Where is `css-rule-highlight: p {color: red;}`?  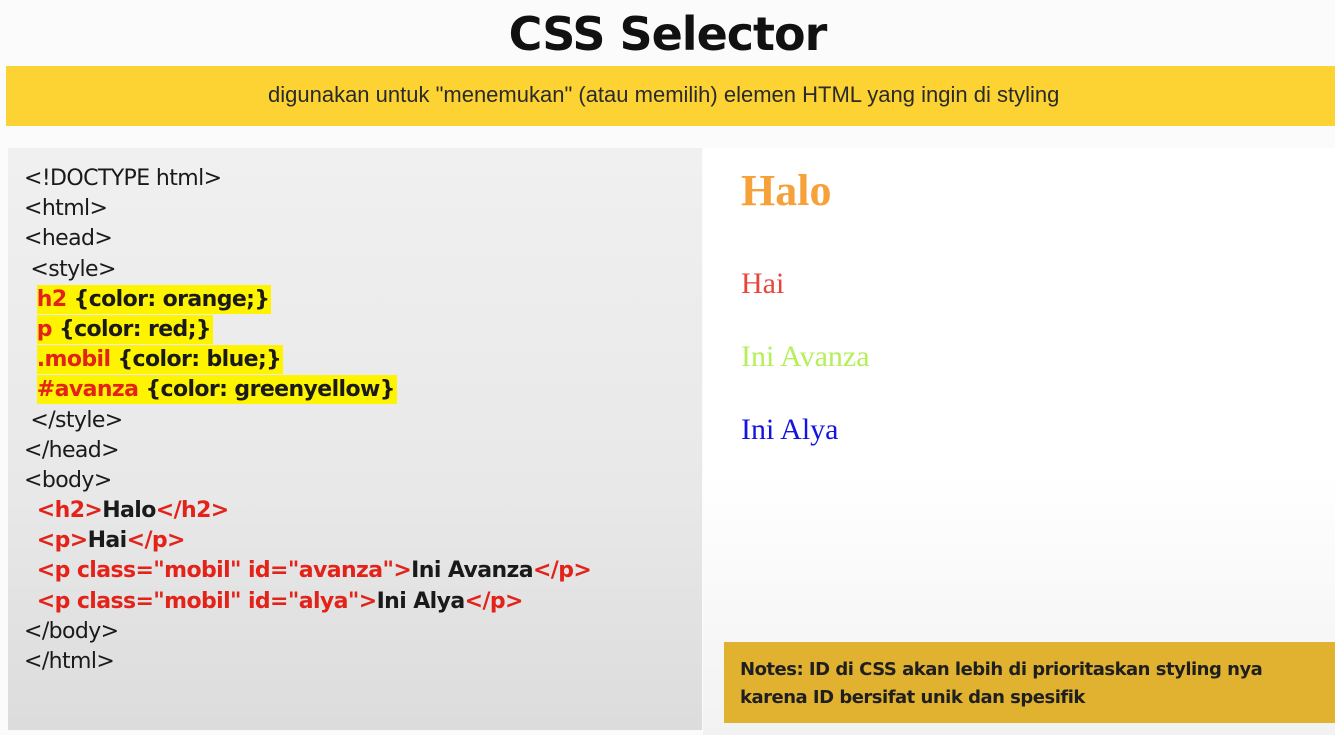
css-rule-highlight: p {color: red;} is located at coordinates (124, 329).